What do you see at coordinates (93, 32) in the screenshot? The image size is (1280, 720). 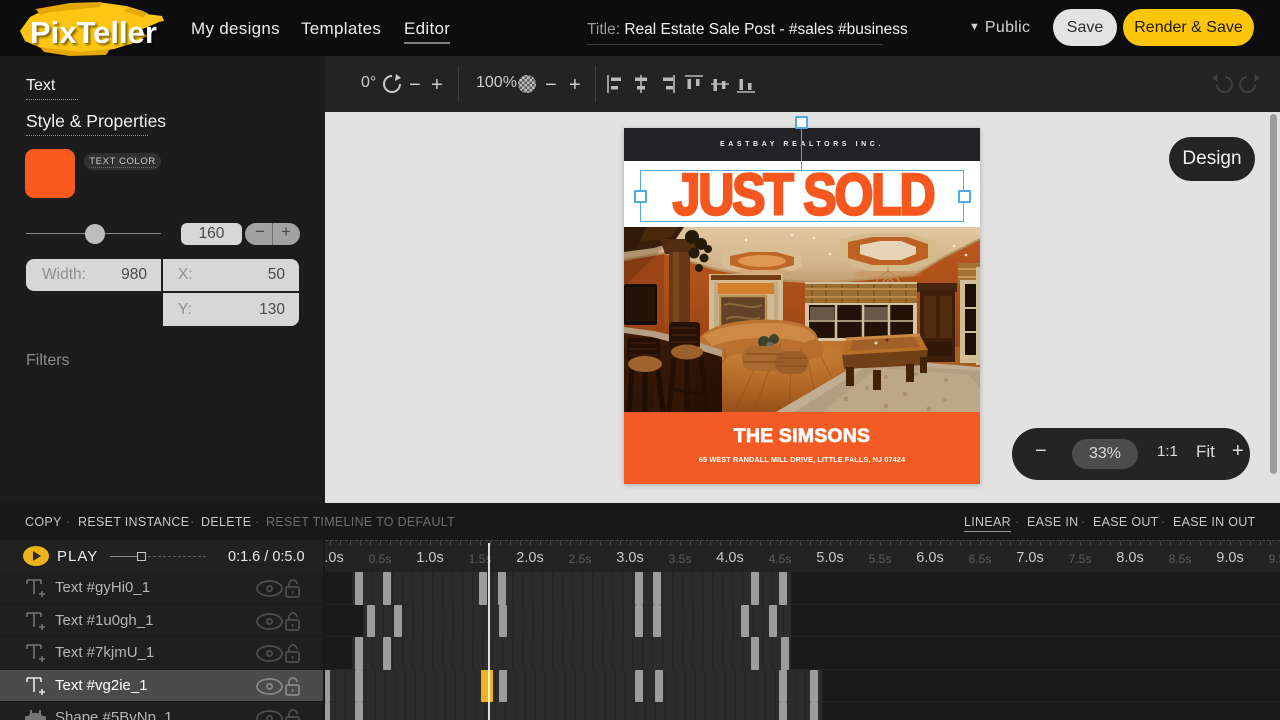 I see `svg-text: PixTeller` at bounding box center [93, 32].